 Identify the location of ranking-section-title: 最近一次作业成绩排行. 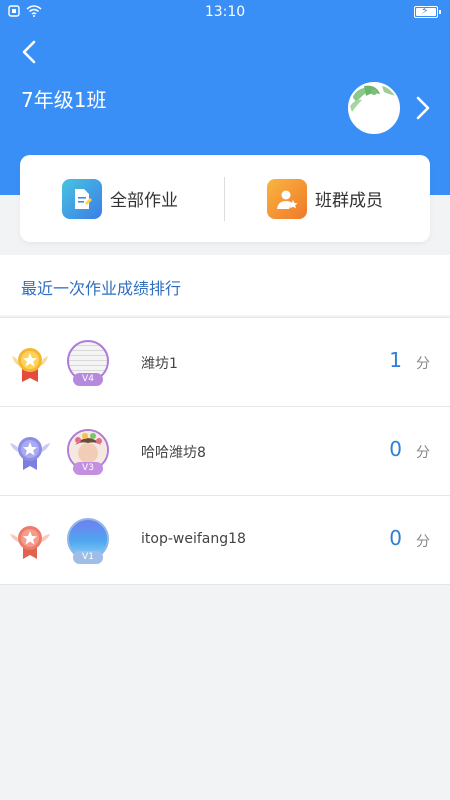
(101, 288).